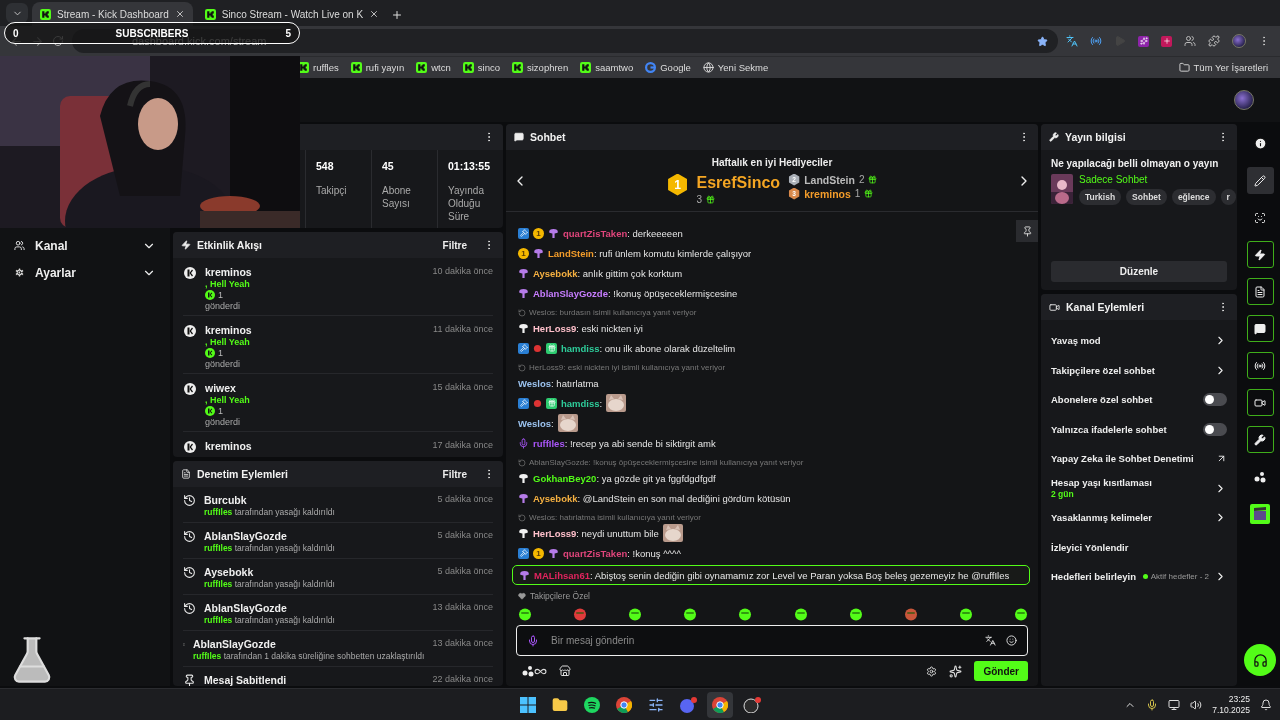  What do you see at coordinates (772, 575) in the screenshot?
I see `chat-message: MALihsan61: Abiştoş senin dediğin gibi oynamamız zor Level ve Paran yoksa Boş beleş gezemeyiz he @ruffIles` at bounding box center [772, 575].